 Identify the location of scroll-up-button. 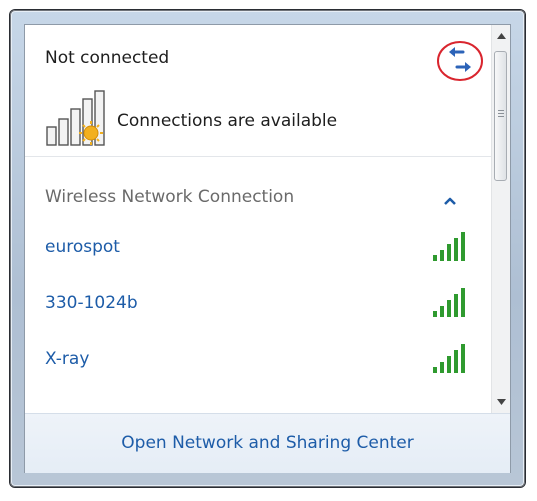
(501, 36).